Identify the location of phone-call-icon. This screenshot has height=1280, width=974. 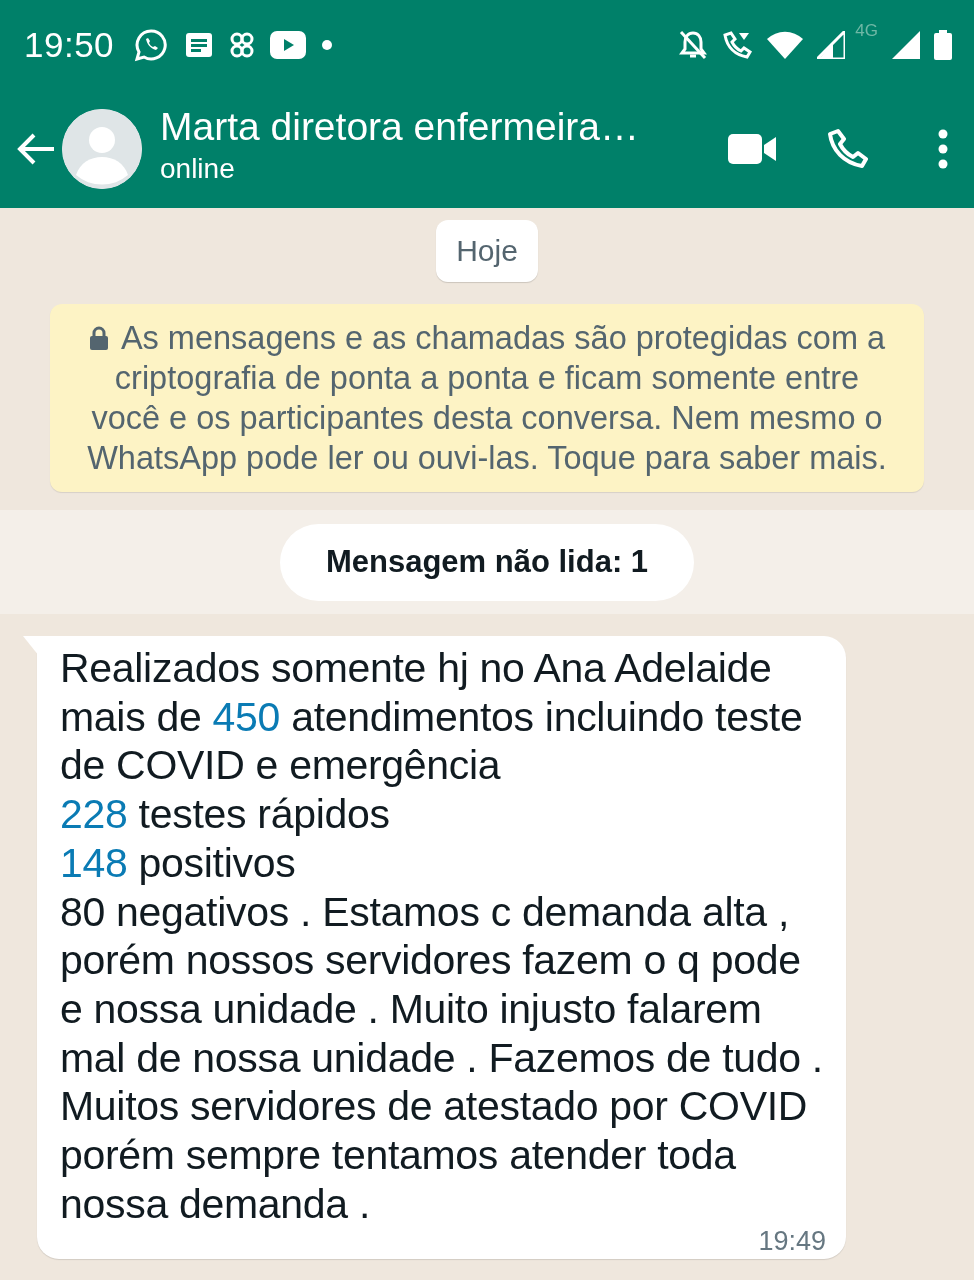
(737, 45).